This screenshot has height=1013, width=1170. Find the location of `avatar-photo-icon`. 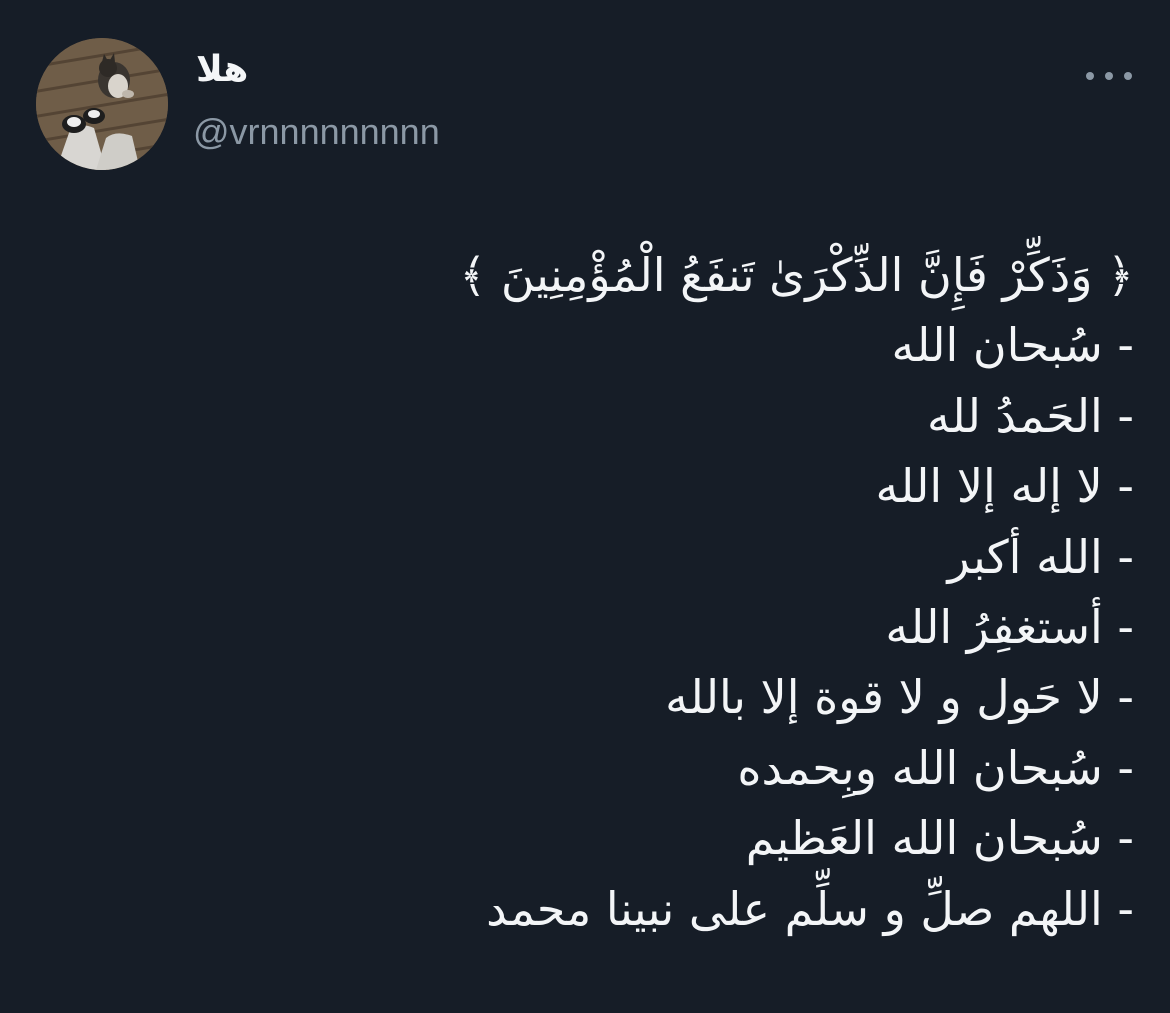

avatar-photo-icon is located at coordinates (102, 104).